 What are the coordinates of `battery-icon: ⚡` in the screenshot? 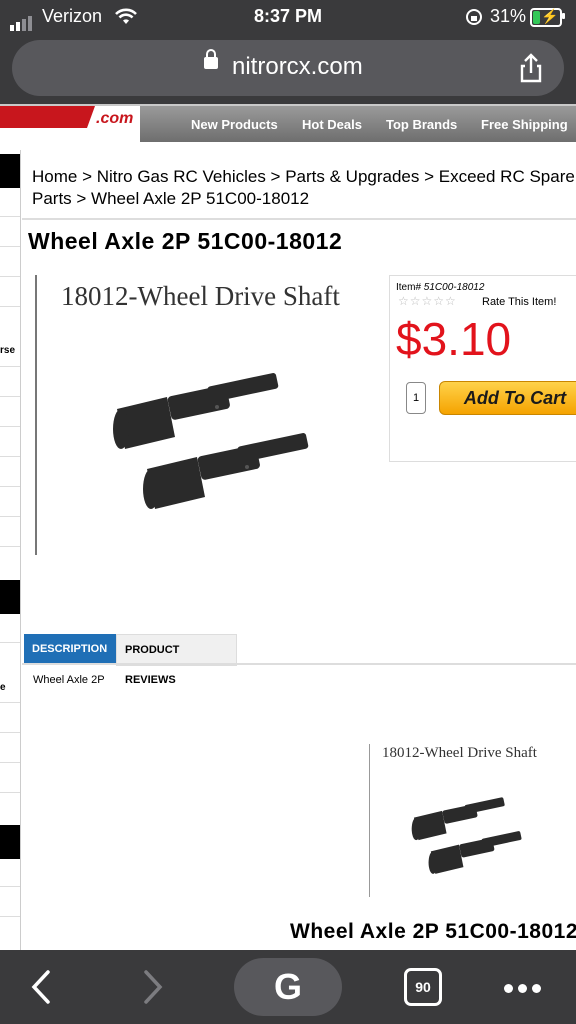 It's located at (546, 17).